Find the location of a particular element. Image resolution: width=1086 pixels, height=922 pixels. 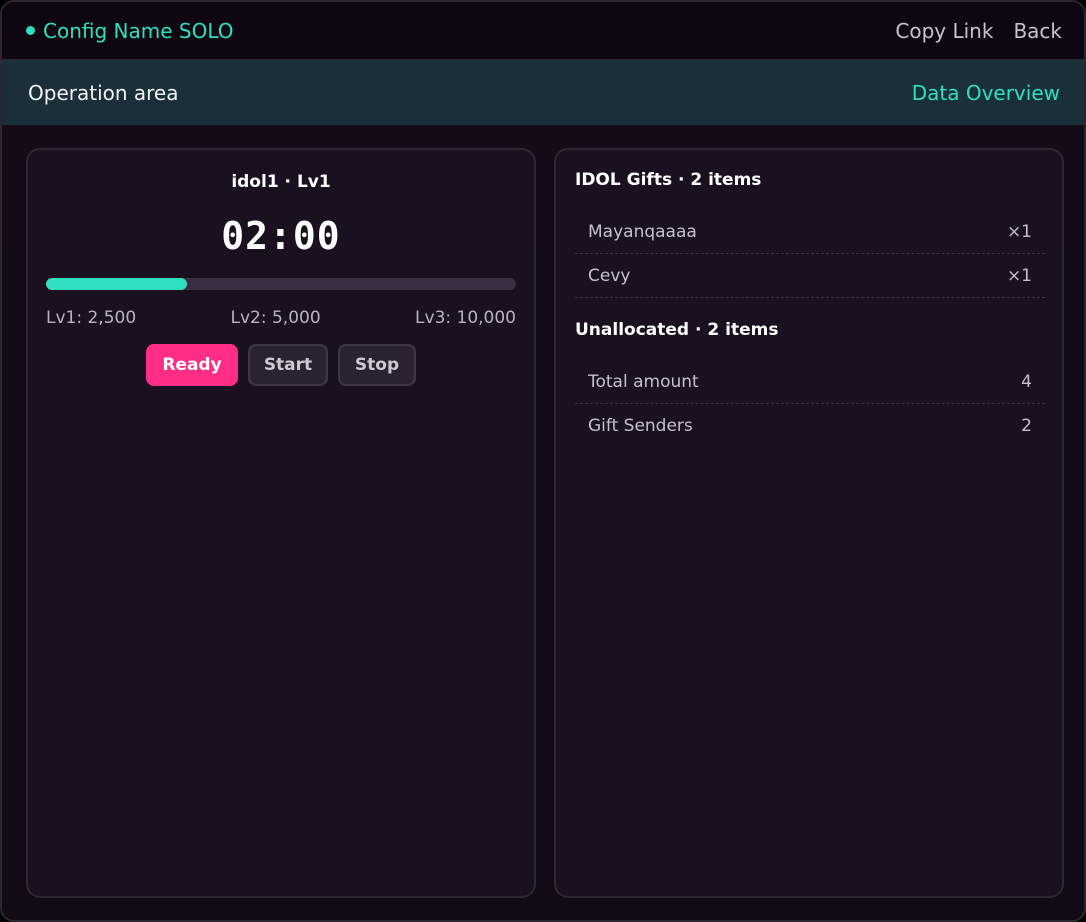

level-3-label: Lv3: 10,000 is located at coordinates (465, 318).